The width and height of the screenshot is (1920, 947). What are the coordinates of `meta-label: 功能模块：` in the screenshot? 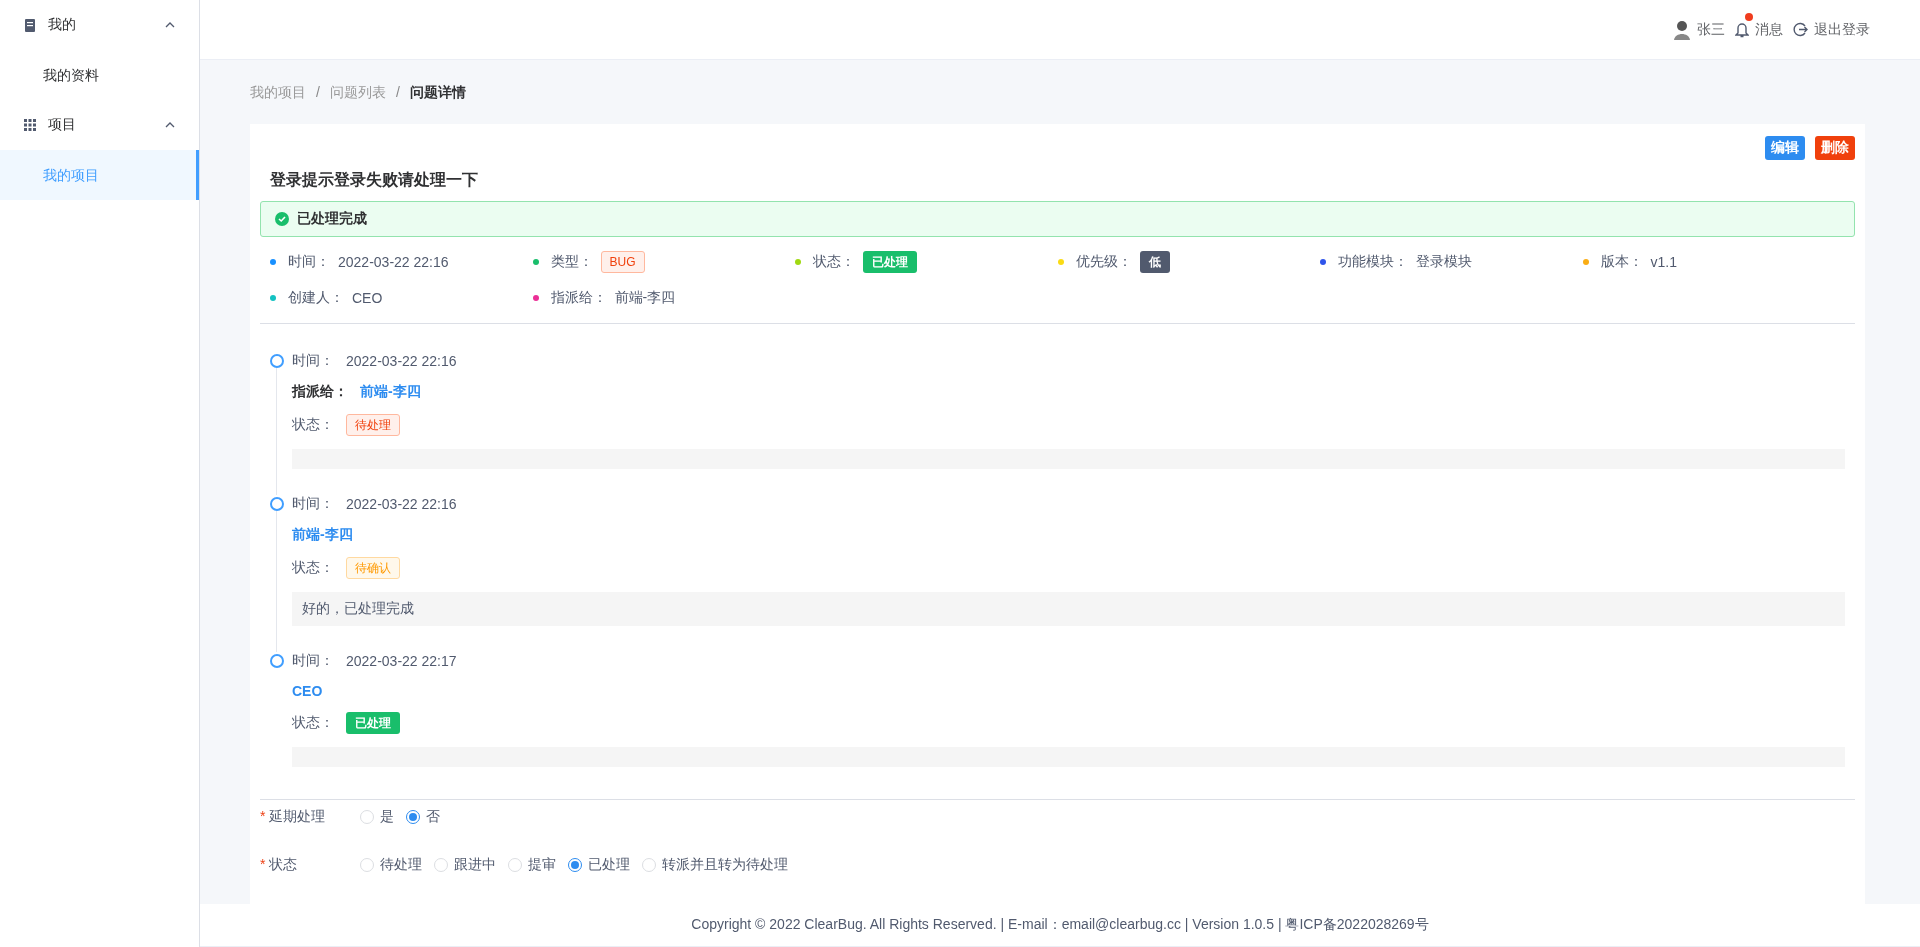 It's located at (1373, 262).